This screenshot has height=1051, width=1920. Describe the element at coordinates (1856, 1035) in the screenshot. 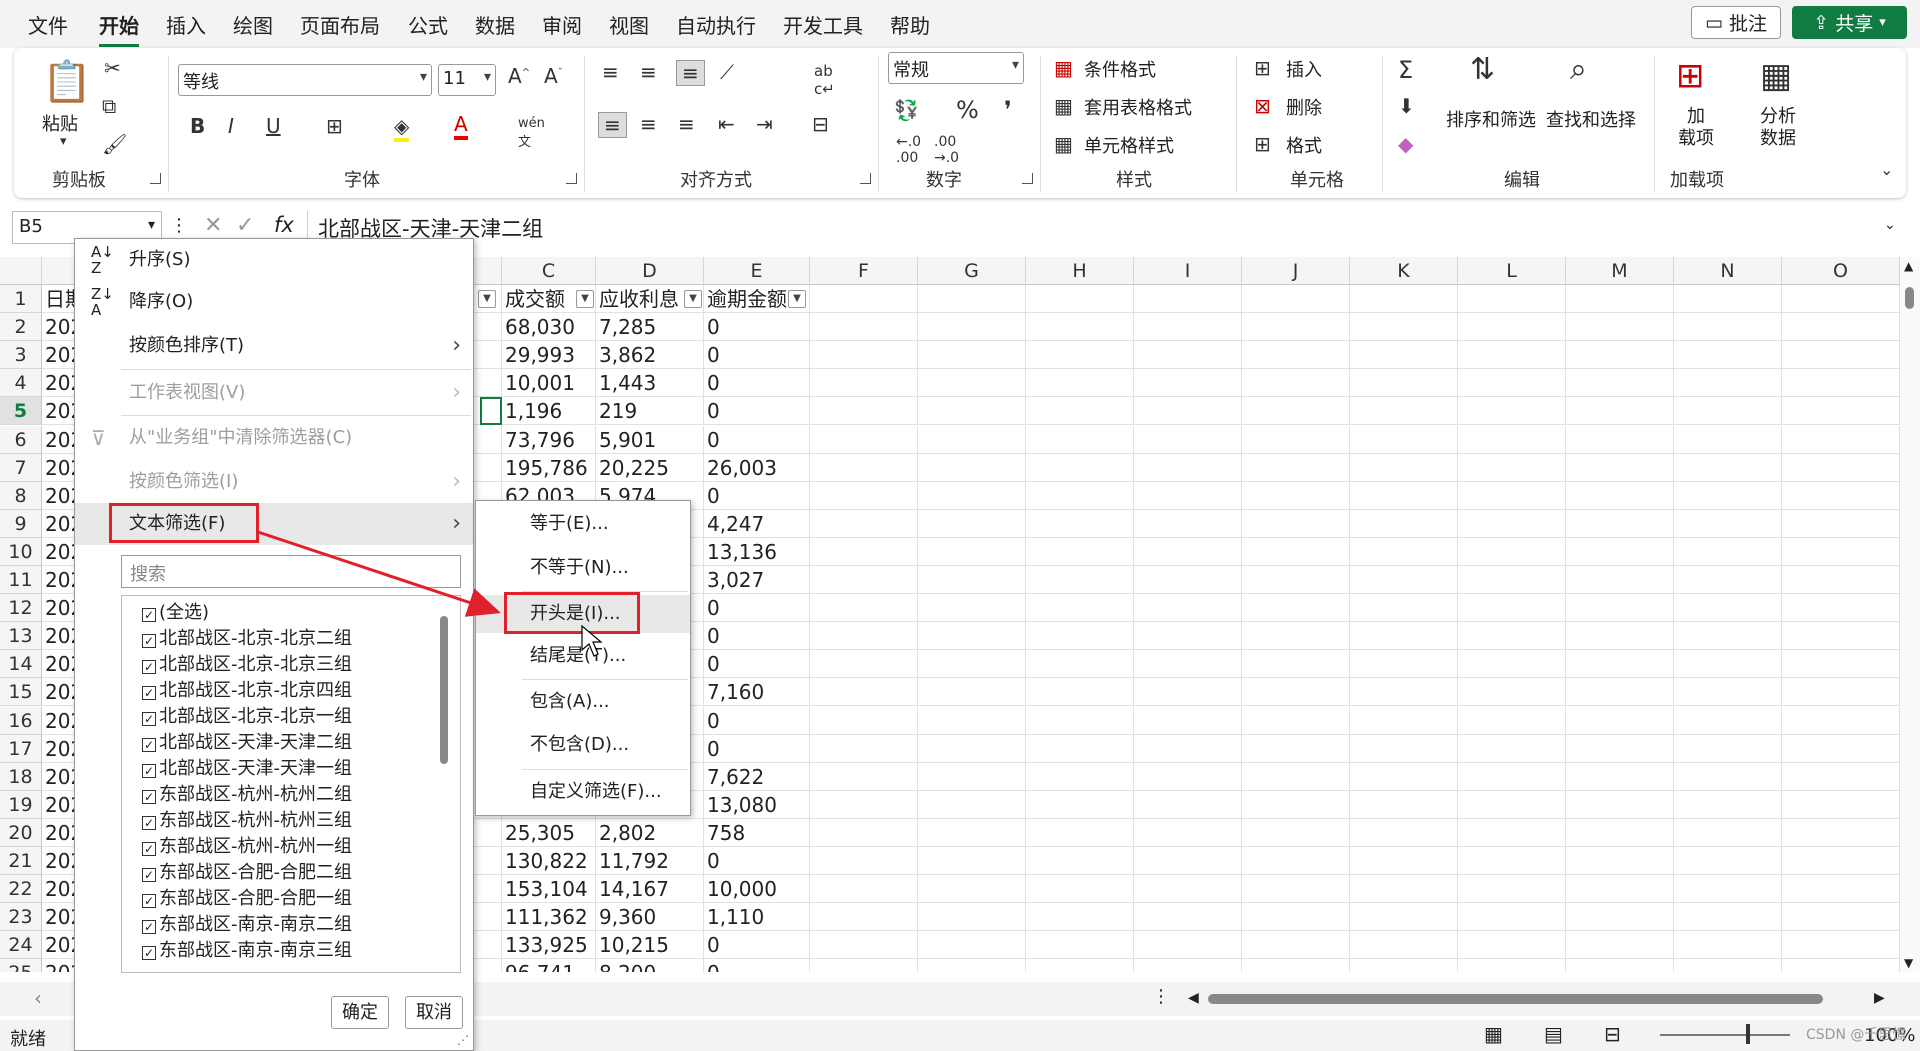

I see `watermark: CSDN @千思憬` at that location.